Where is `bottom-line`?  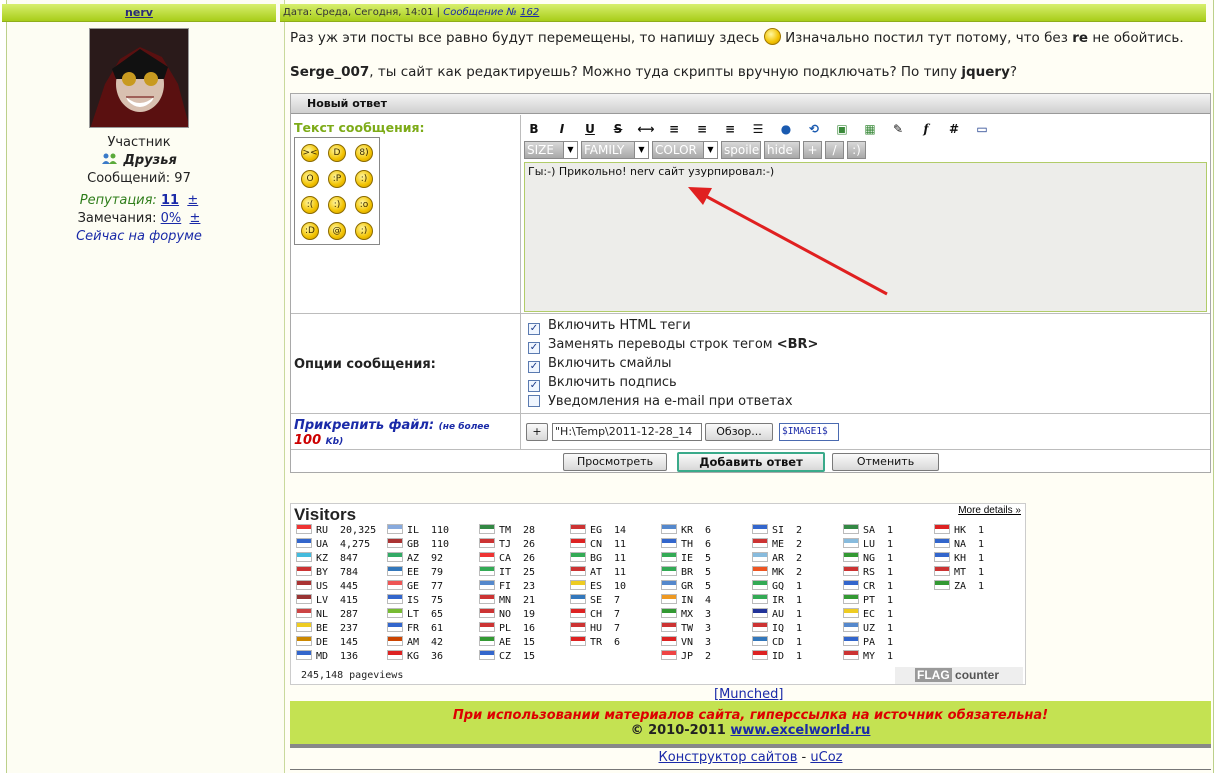 bottom-line is located at coordinates (750, 769).